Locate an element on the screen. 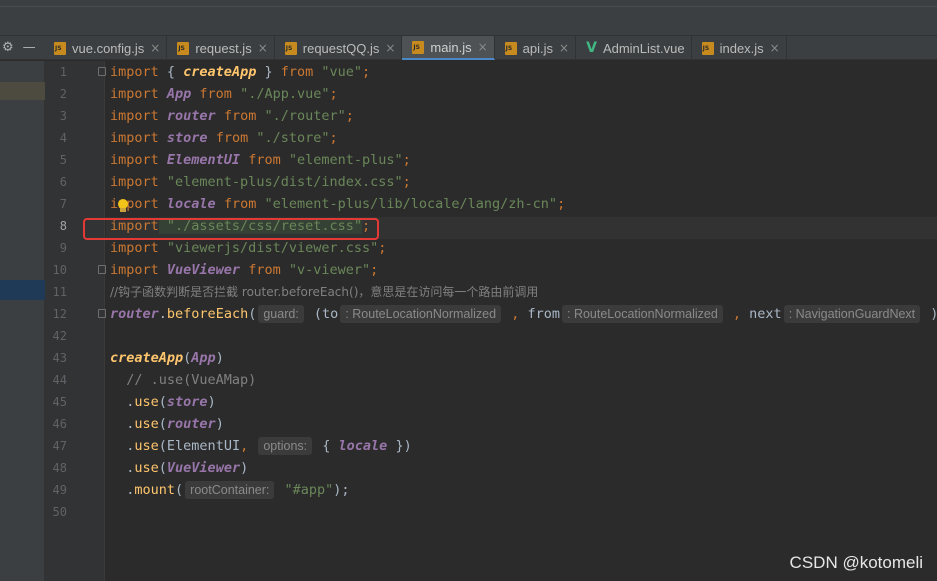 This screenshot has width=937, height=581. vue-file-icon: V is located at coordinates (591, 48).